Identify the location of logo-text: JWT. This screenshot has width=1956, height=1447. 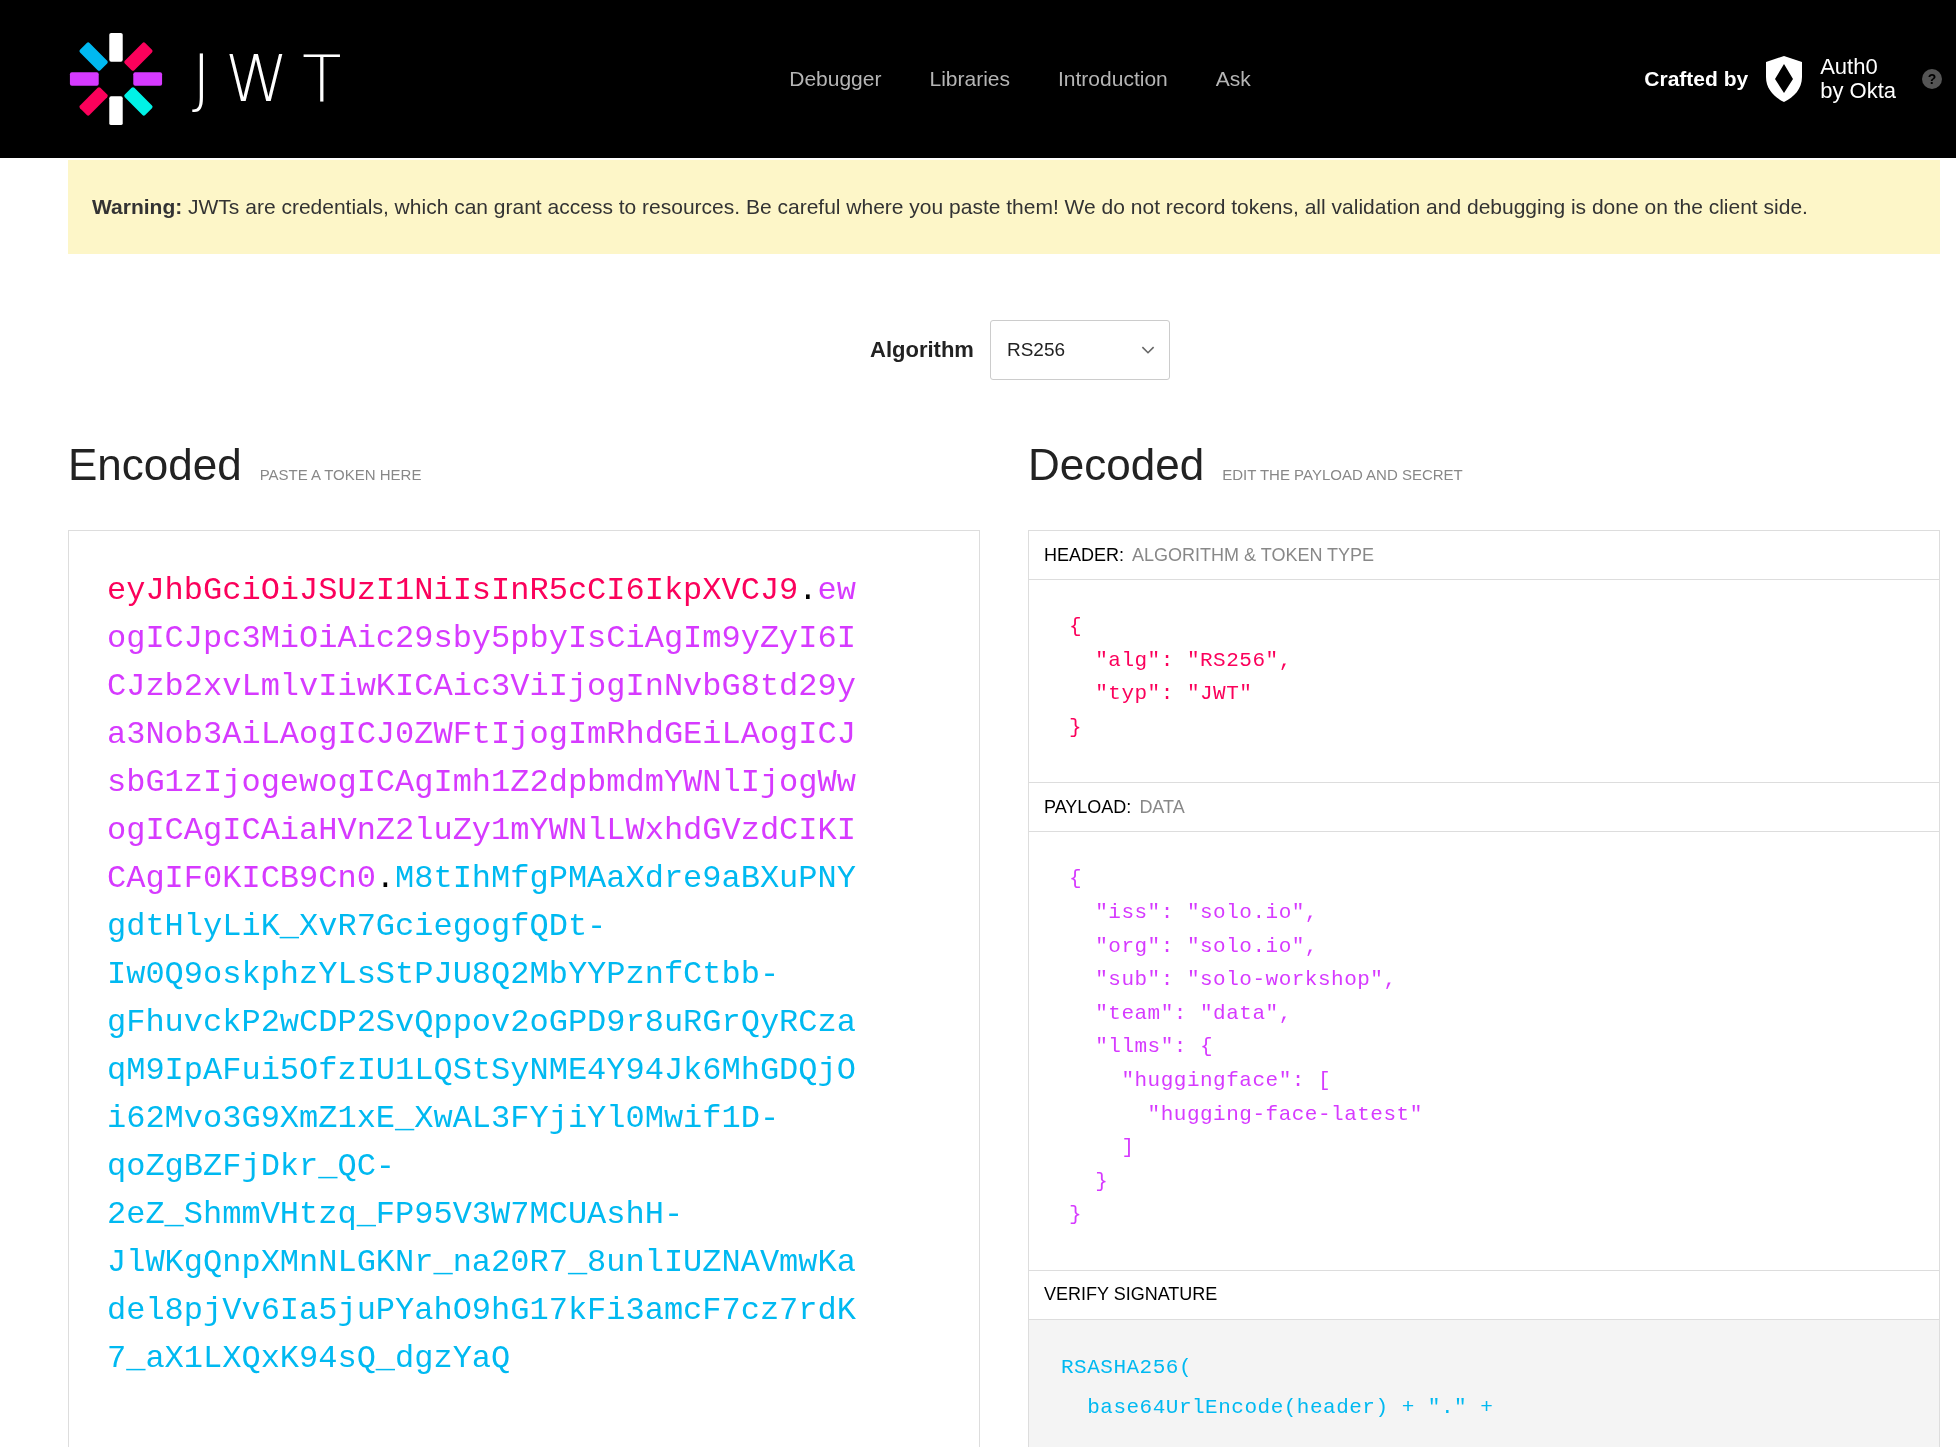
(274, 79).